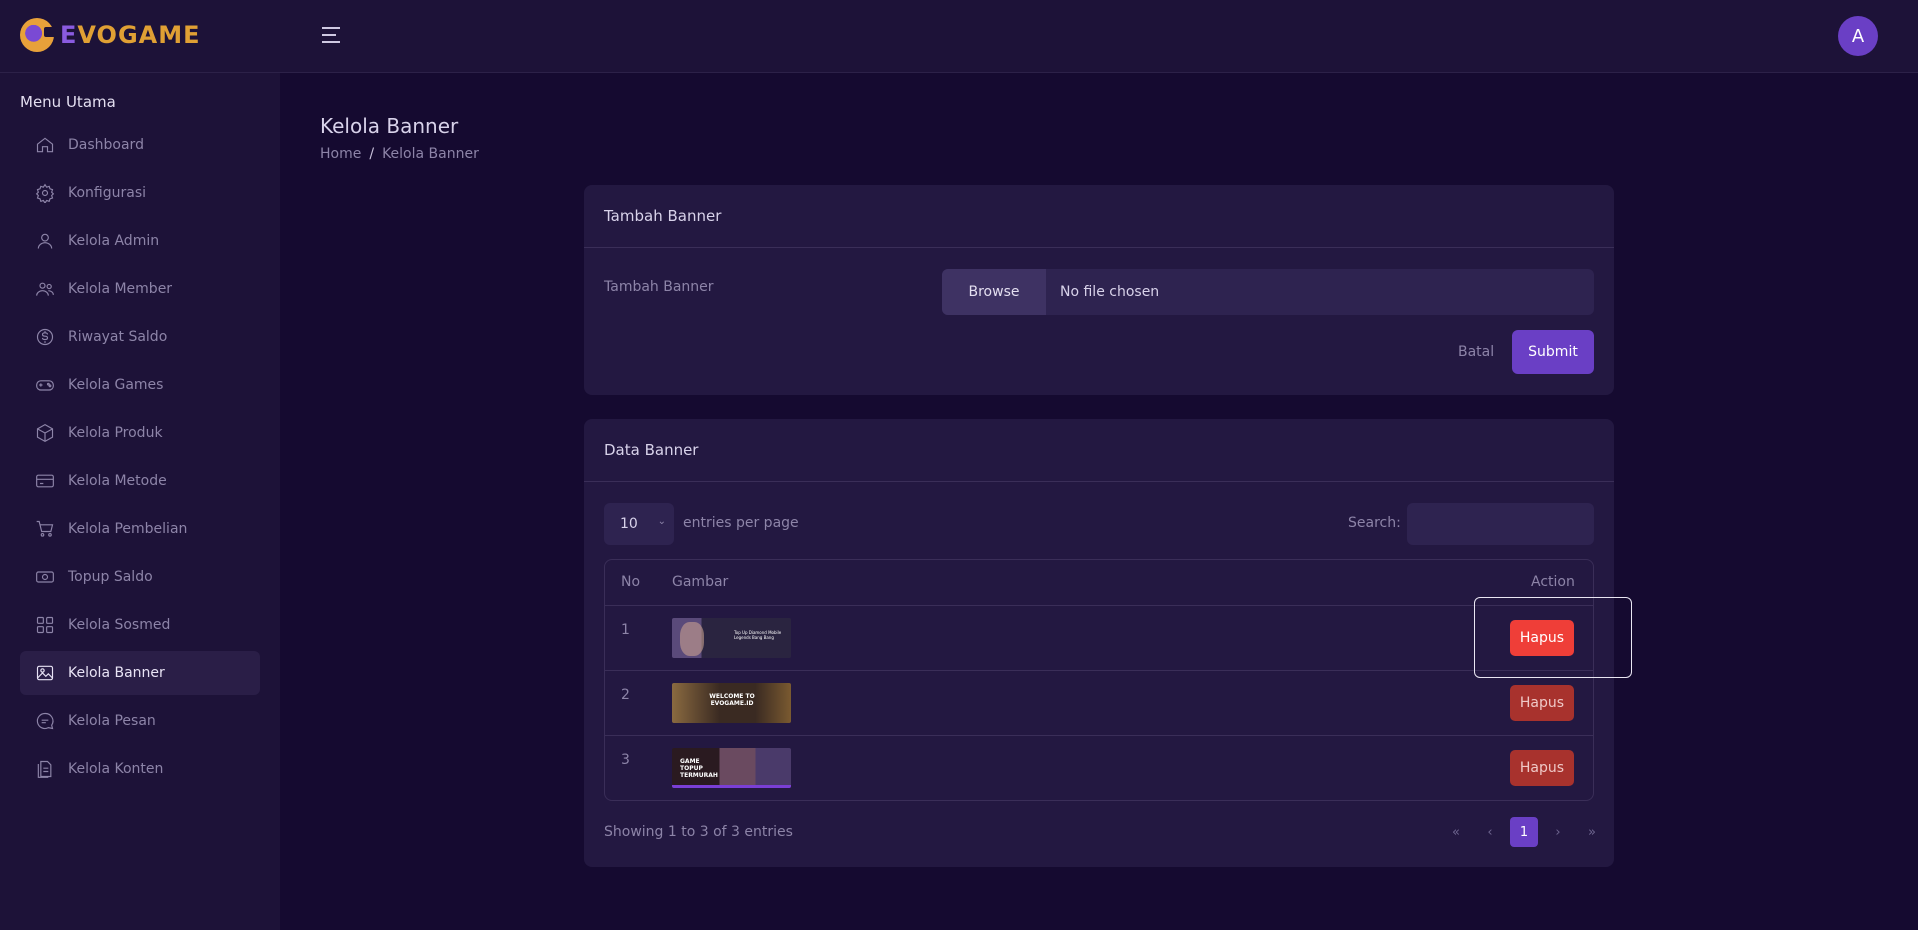  I want to click on entries-per-page-select: 10 ⌄, so click(639, 524).